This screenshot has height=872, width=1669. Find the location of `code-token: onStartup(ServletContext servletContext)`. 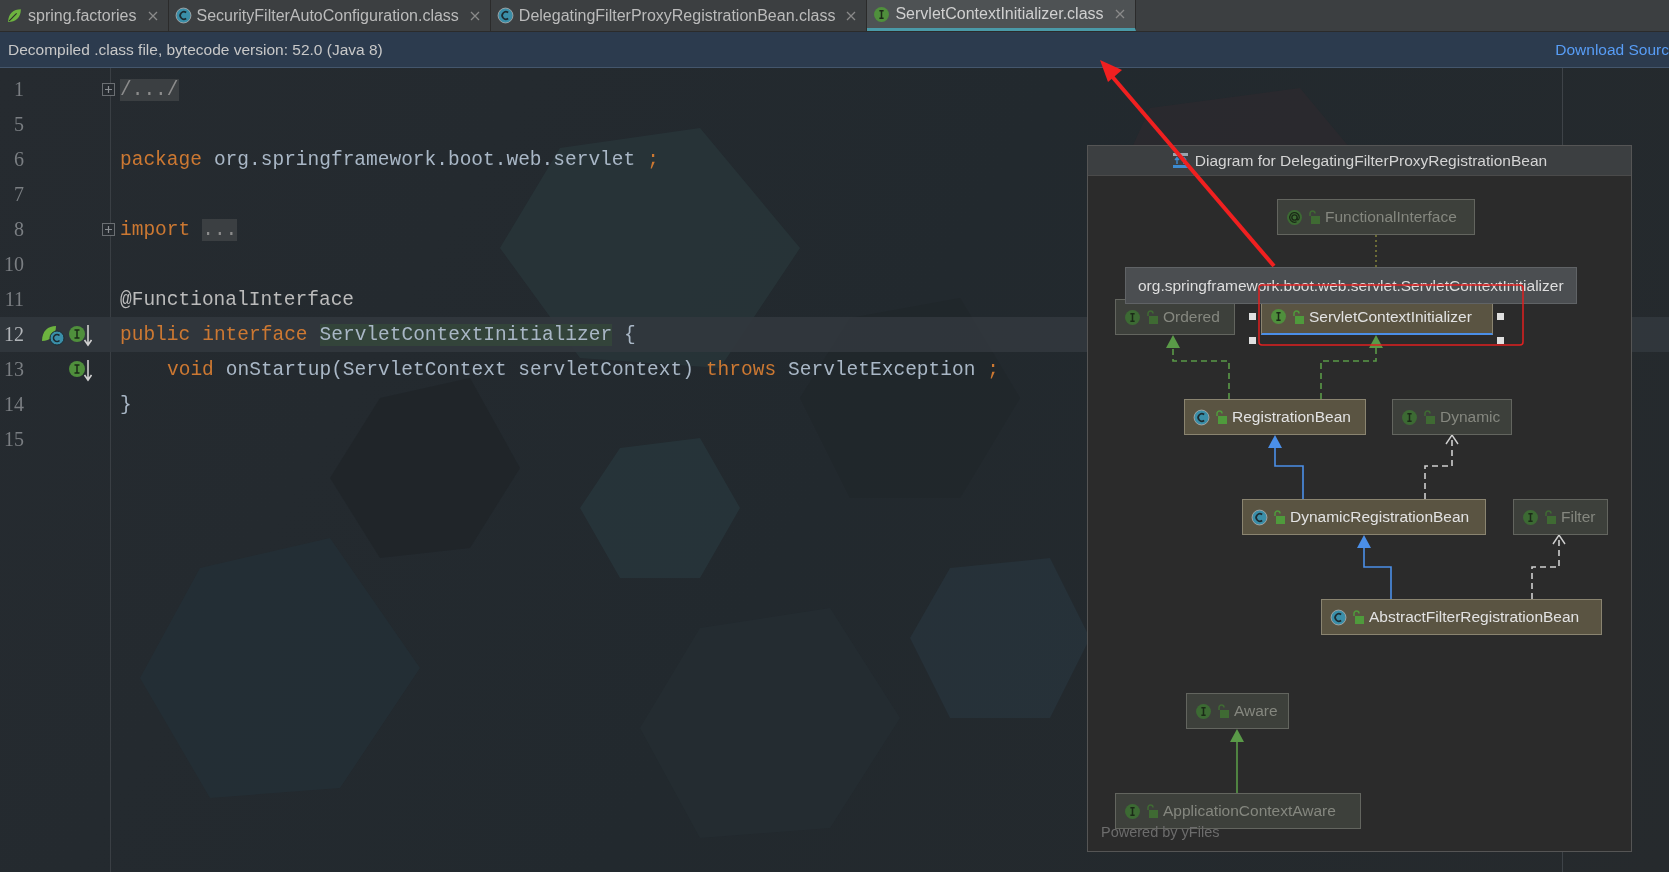

code-token: onStartup(ServletContext servletContext) is located at coordinates (459, 369).